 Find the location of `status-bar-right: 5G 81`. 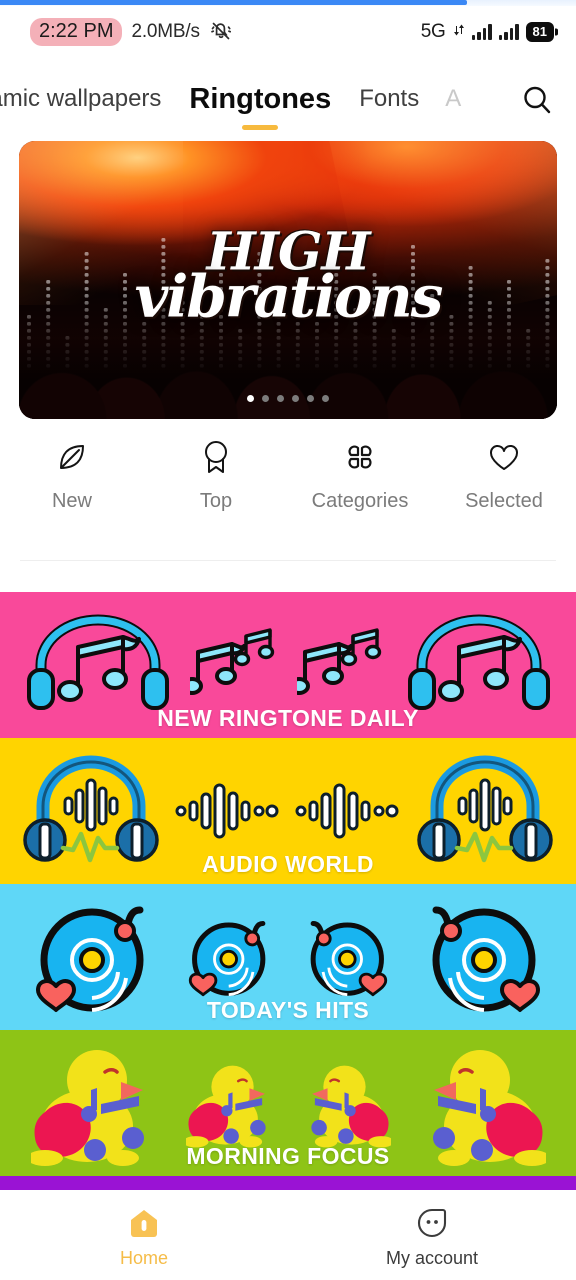

status-bar-right: 5G 81 is located at coordinates (487, 32).